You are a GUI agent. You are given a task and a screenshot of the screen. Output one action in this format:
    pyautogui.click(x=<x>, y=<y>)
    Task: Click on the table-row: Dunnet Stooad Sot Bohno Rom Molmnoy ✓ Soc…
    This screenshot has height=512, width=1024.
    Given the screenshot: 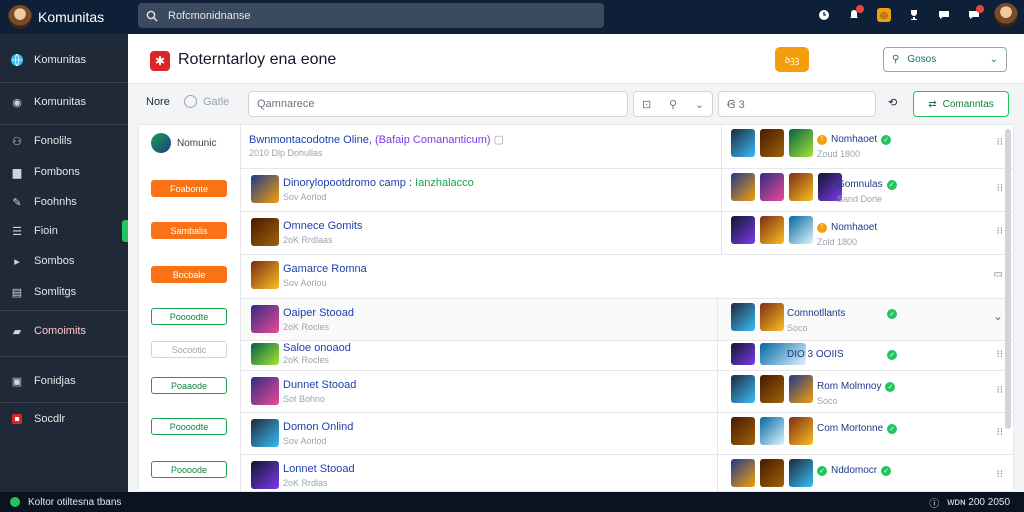 What is the action you would take?
    pyautogui.click(x=627, y=392)
    